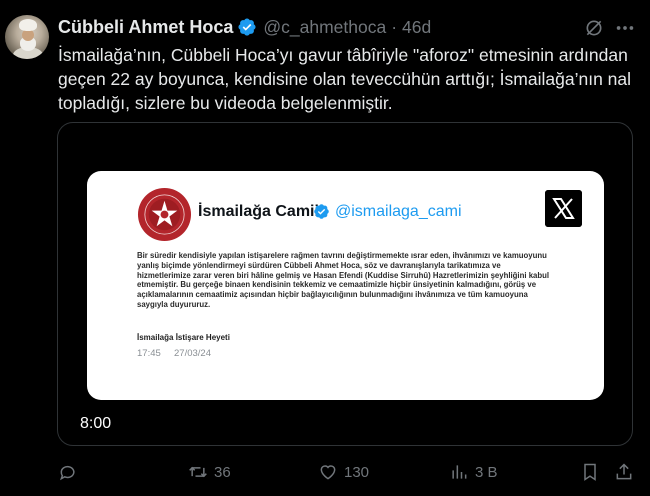 Image resolution: width=650 pixels, height=496 pixels. Describe the element at coordinates (486, 472) in the screenshot. I see `view-count: 3 B` at that location.